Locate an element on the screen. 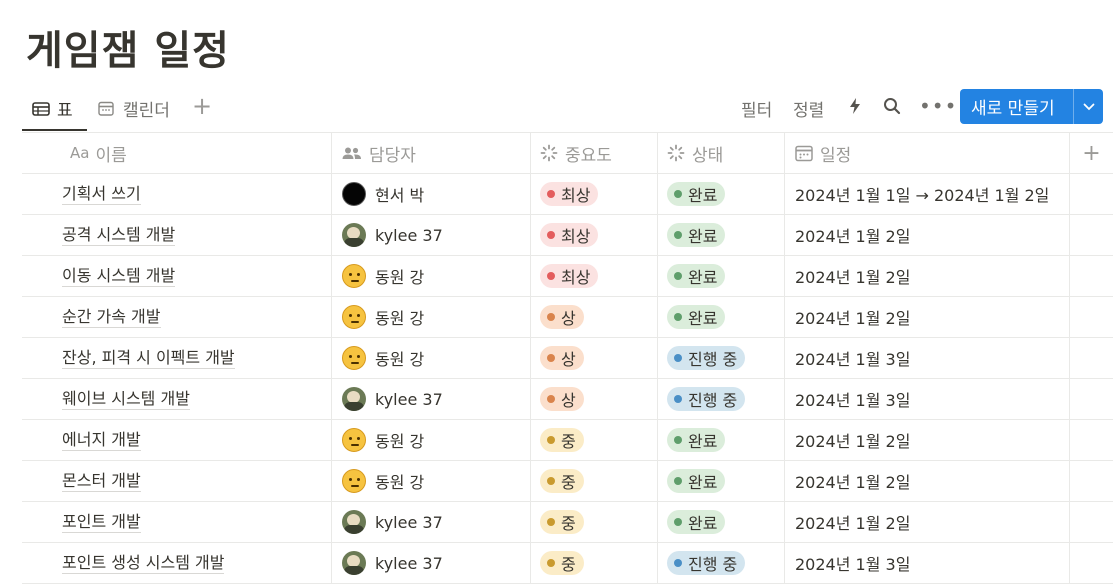 Image resolution: width=1113 pixels, height=585 pixels. task-name: 포인트 생성 시스템 개발 is located at coordinates (143, 563).